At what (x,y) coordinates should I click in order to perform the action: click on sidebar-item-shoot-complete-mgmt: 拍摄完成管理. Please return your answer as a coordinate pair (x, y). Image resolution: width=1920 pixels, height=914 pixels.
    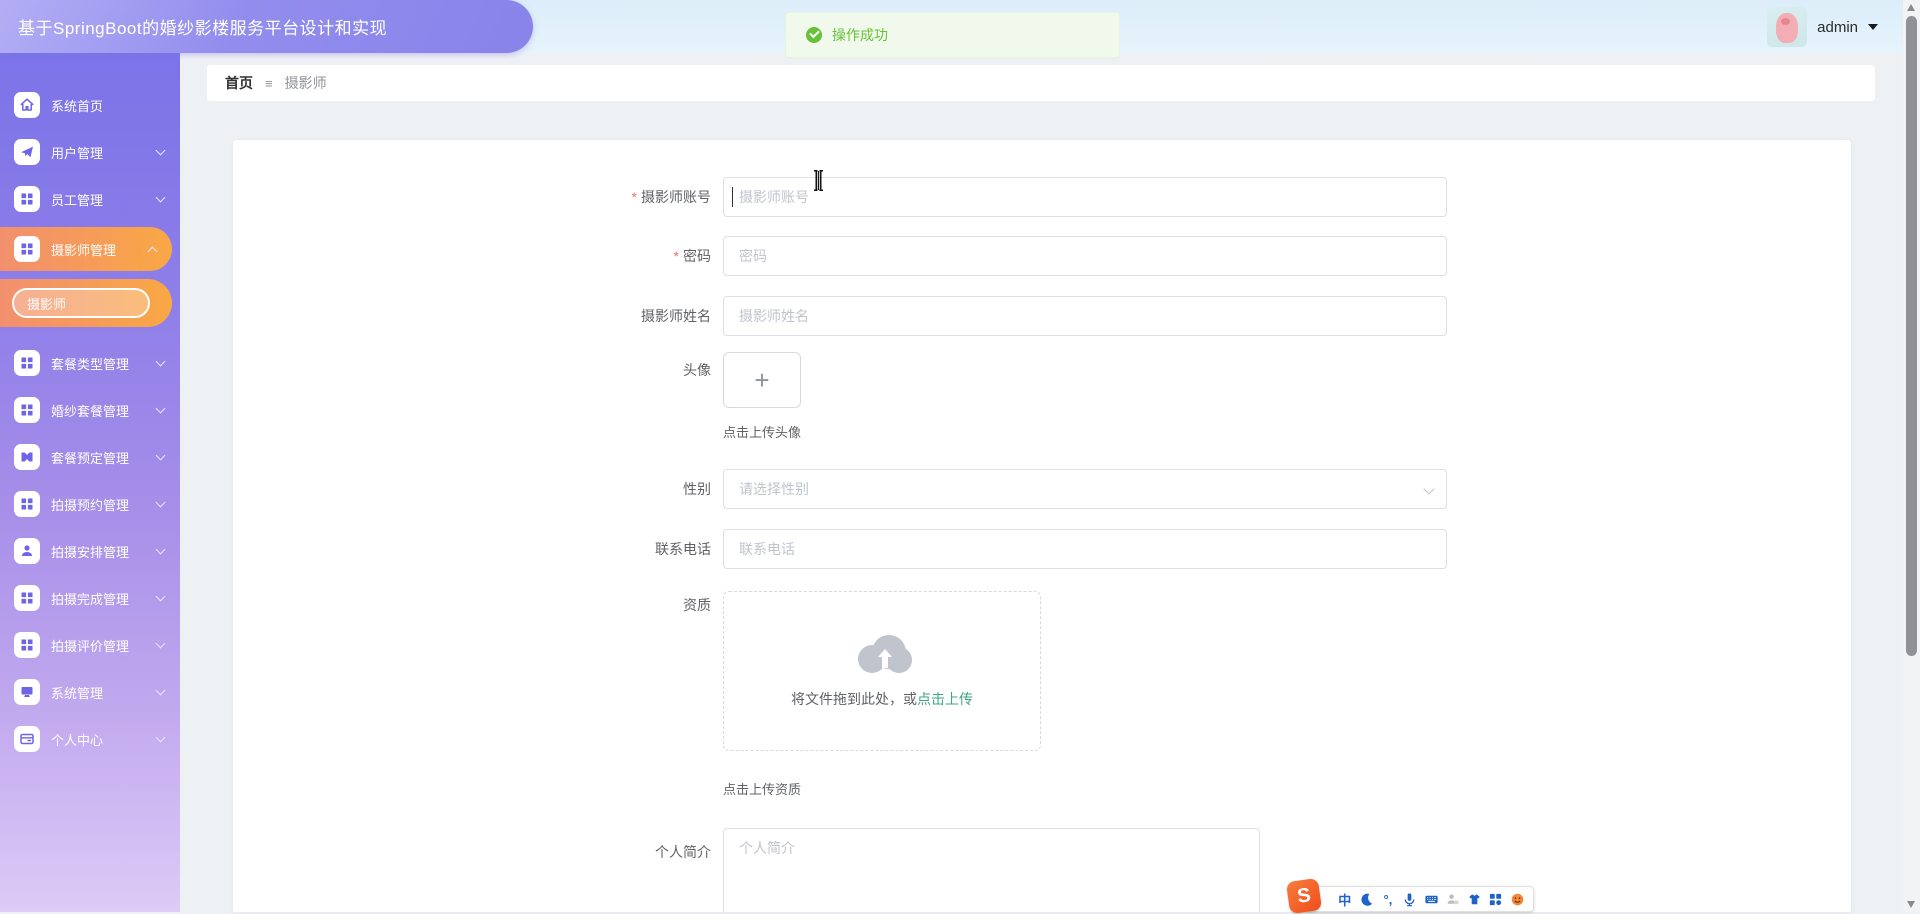
    Looking at the image, I should click on (90, 598).